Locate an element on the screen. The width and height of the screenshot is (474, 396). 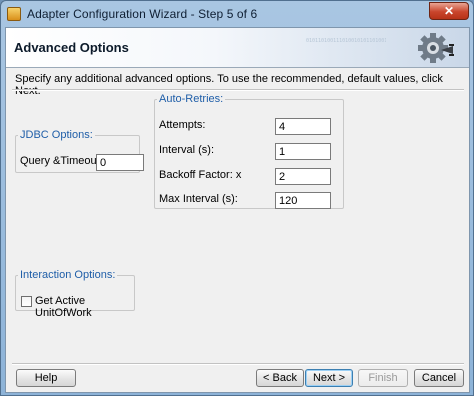
back-button: < Back is located at coordinates (280, 378).